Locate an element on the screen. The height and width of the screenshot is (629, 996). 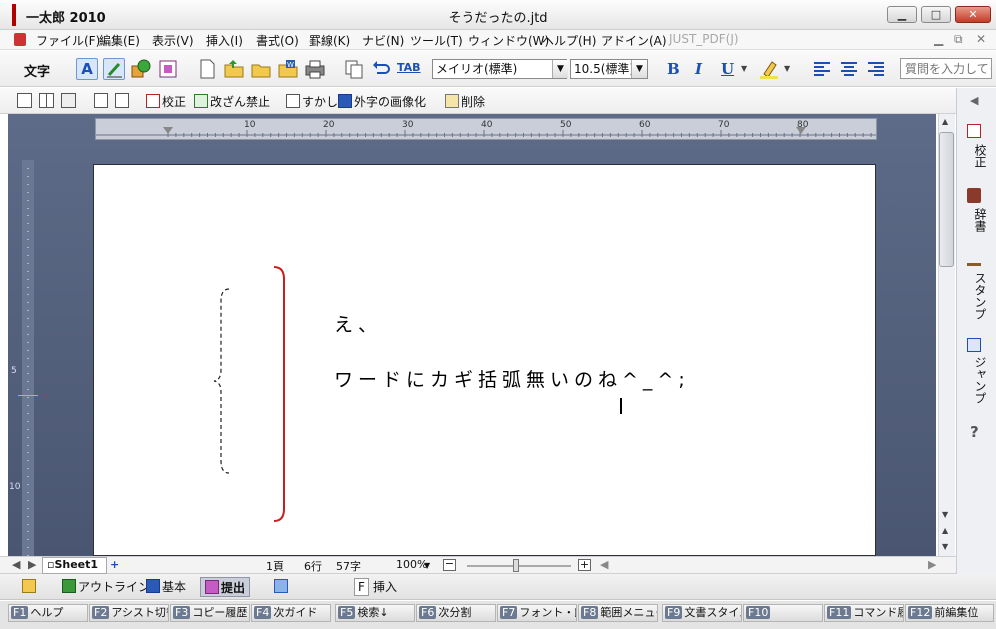
zoom-in-icon: + is located at coordinates (584, 565).